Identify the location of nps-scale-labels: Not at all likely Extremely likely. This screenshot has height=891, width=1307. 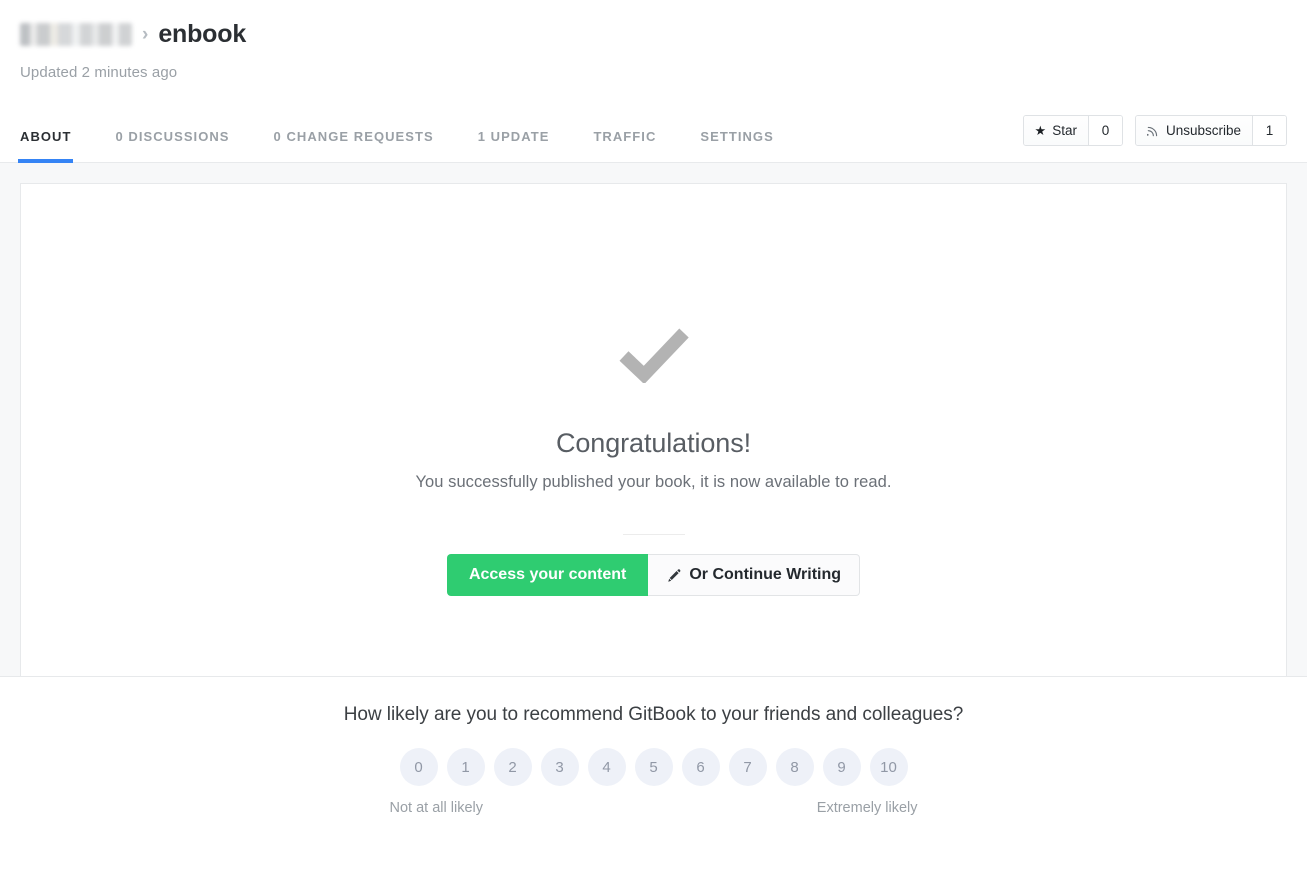
(654, 808).